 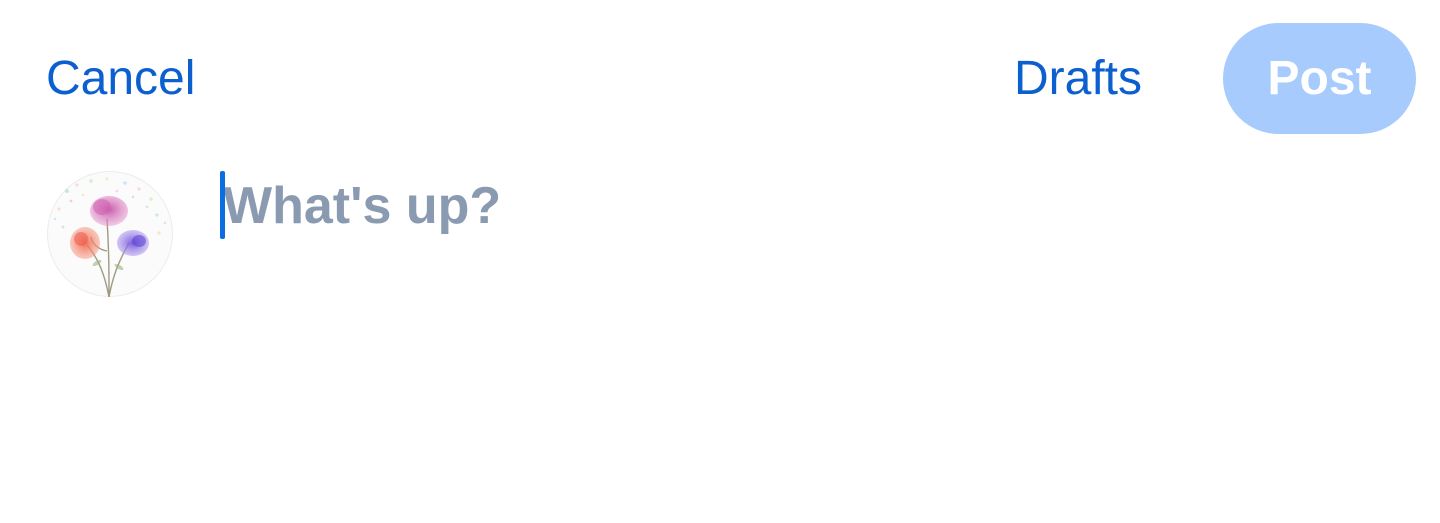 What do you see at coordinates (110, 237) in the screenshot?
I see `watercolor-flowers-avatar-icon` at bounding box center [110, 237].